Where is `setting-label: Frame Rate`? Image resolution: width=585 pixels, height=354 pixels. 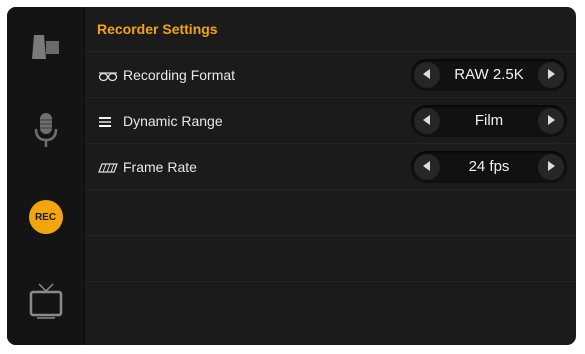 setting-label: Frame Rate is located at coordinates (160, 167).